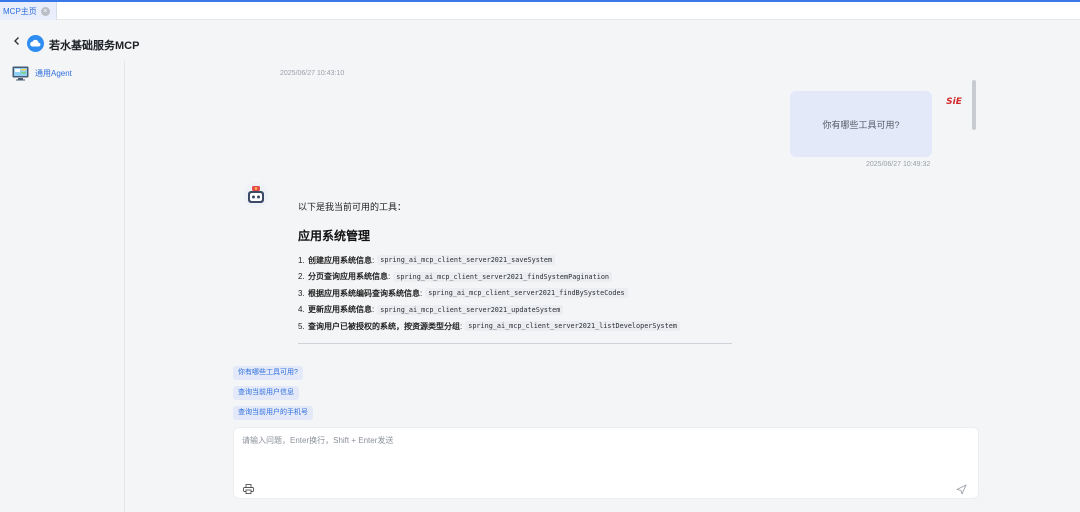 This screenshot has width=1080, height=512. Describe the element at coordinates (364, 293) in the screenshot. I see `tool-name: 根据应用系统编码查询系统信息` at that location.